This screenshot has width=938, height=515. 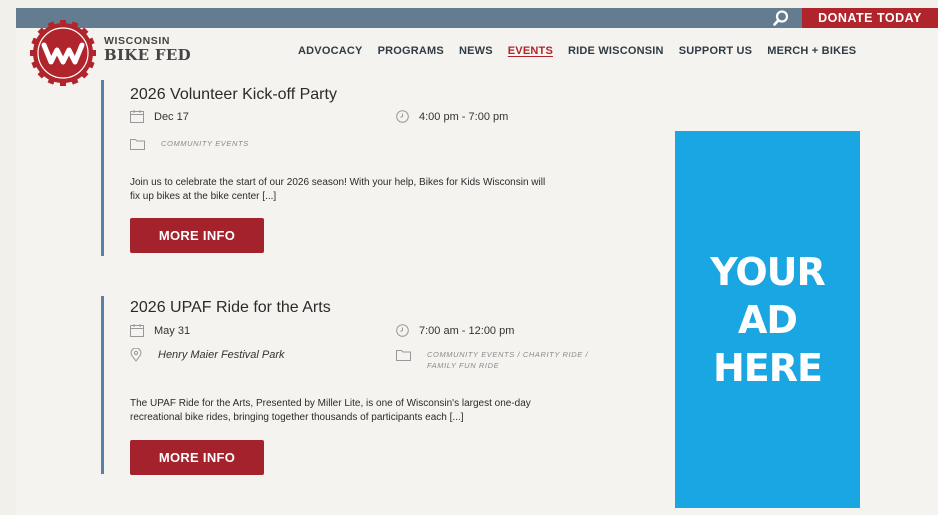 What do you see at coordinates (63, 53) in the screenshot?
I see `bike-fed-logo-icon` at bounding box center [63, 53].